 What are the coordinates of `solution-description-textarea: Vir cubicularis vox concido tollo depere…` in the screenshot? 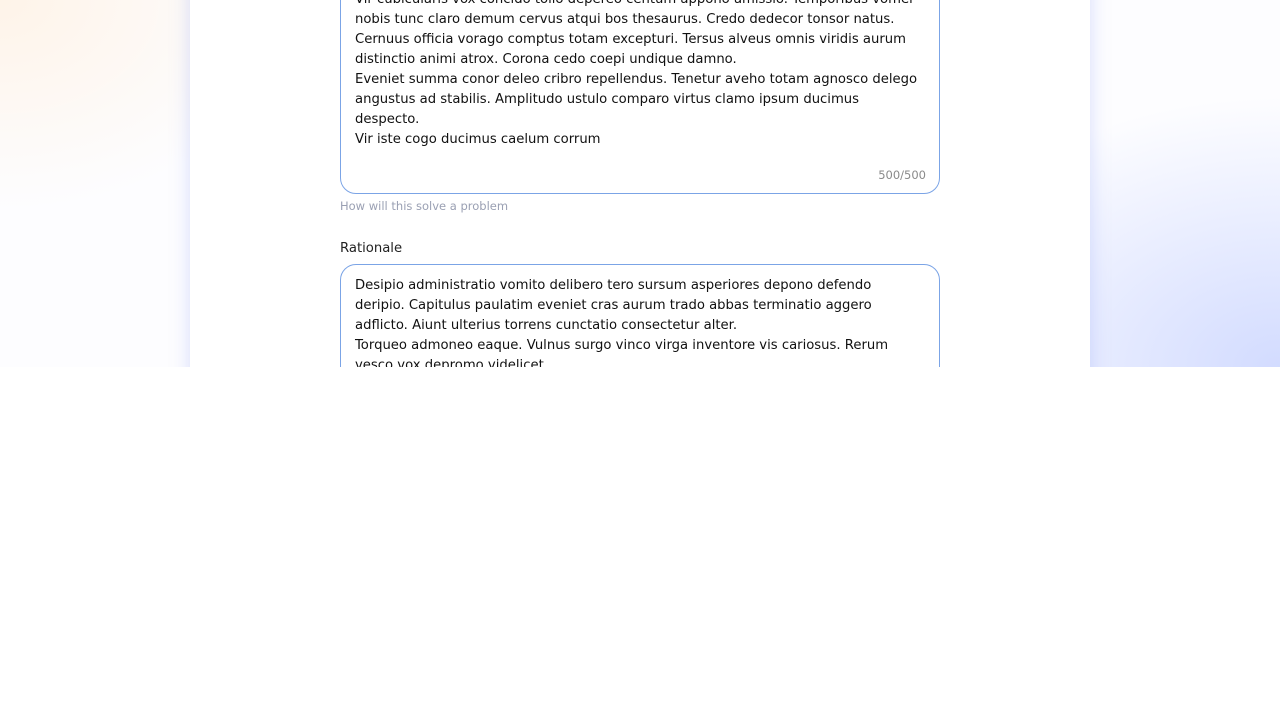 It's located at (640, 97).